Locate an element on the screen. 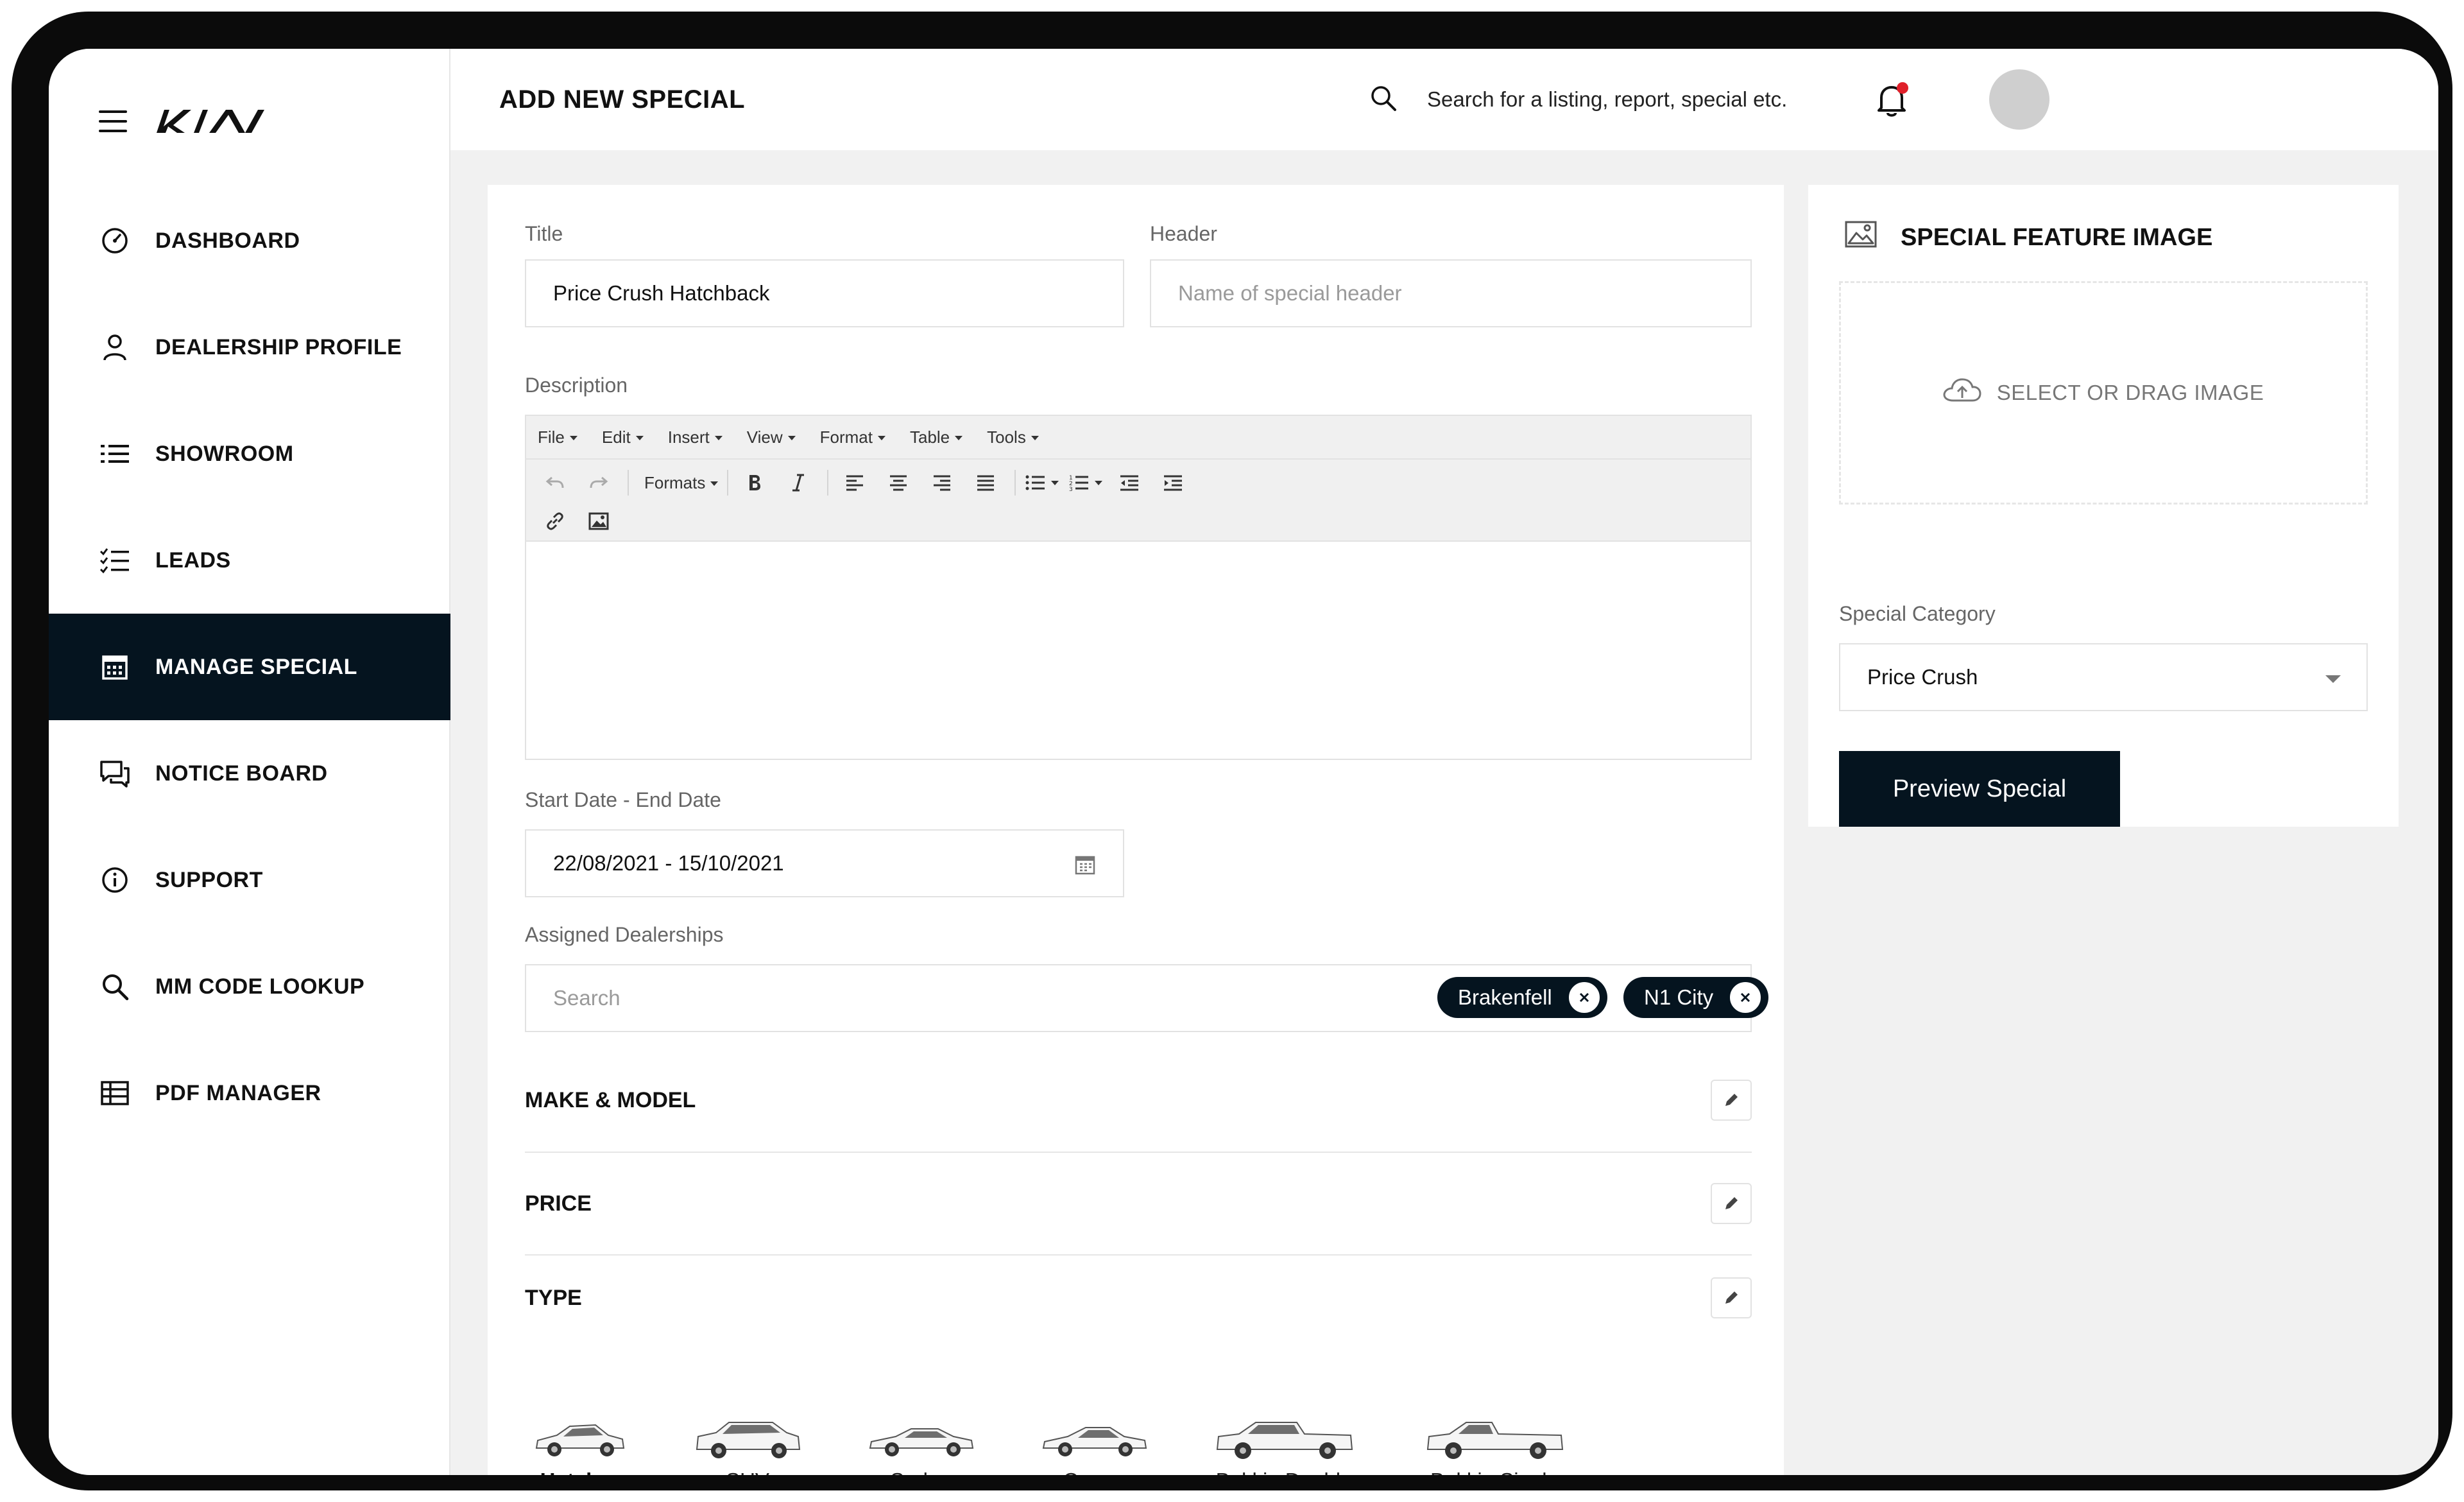 This screenshot has height=1502, width=2464. sidebar-item-dashboard: DASHBOARD is located at coordinates (250, 241).